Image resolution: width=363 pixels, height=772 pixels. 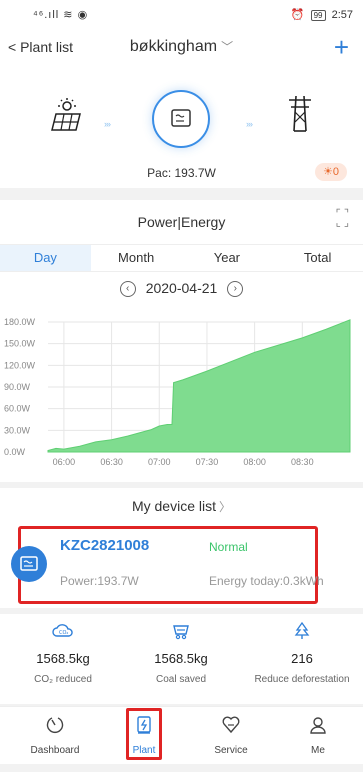 What do you see at coordinates (231, 750) in the screenshot?
I see `tab-service-label: Service` at bounding box center [231, 750].